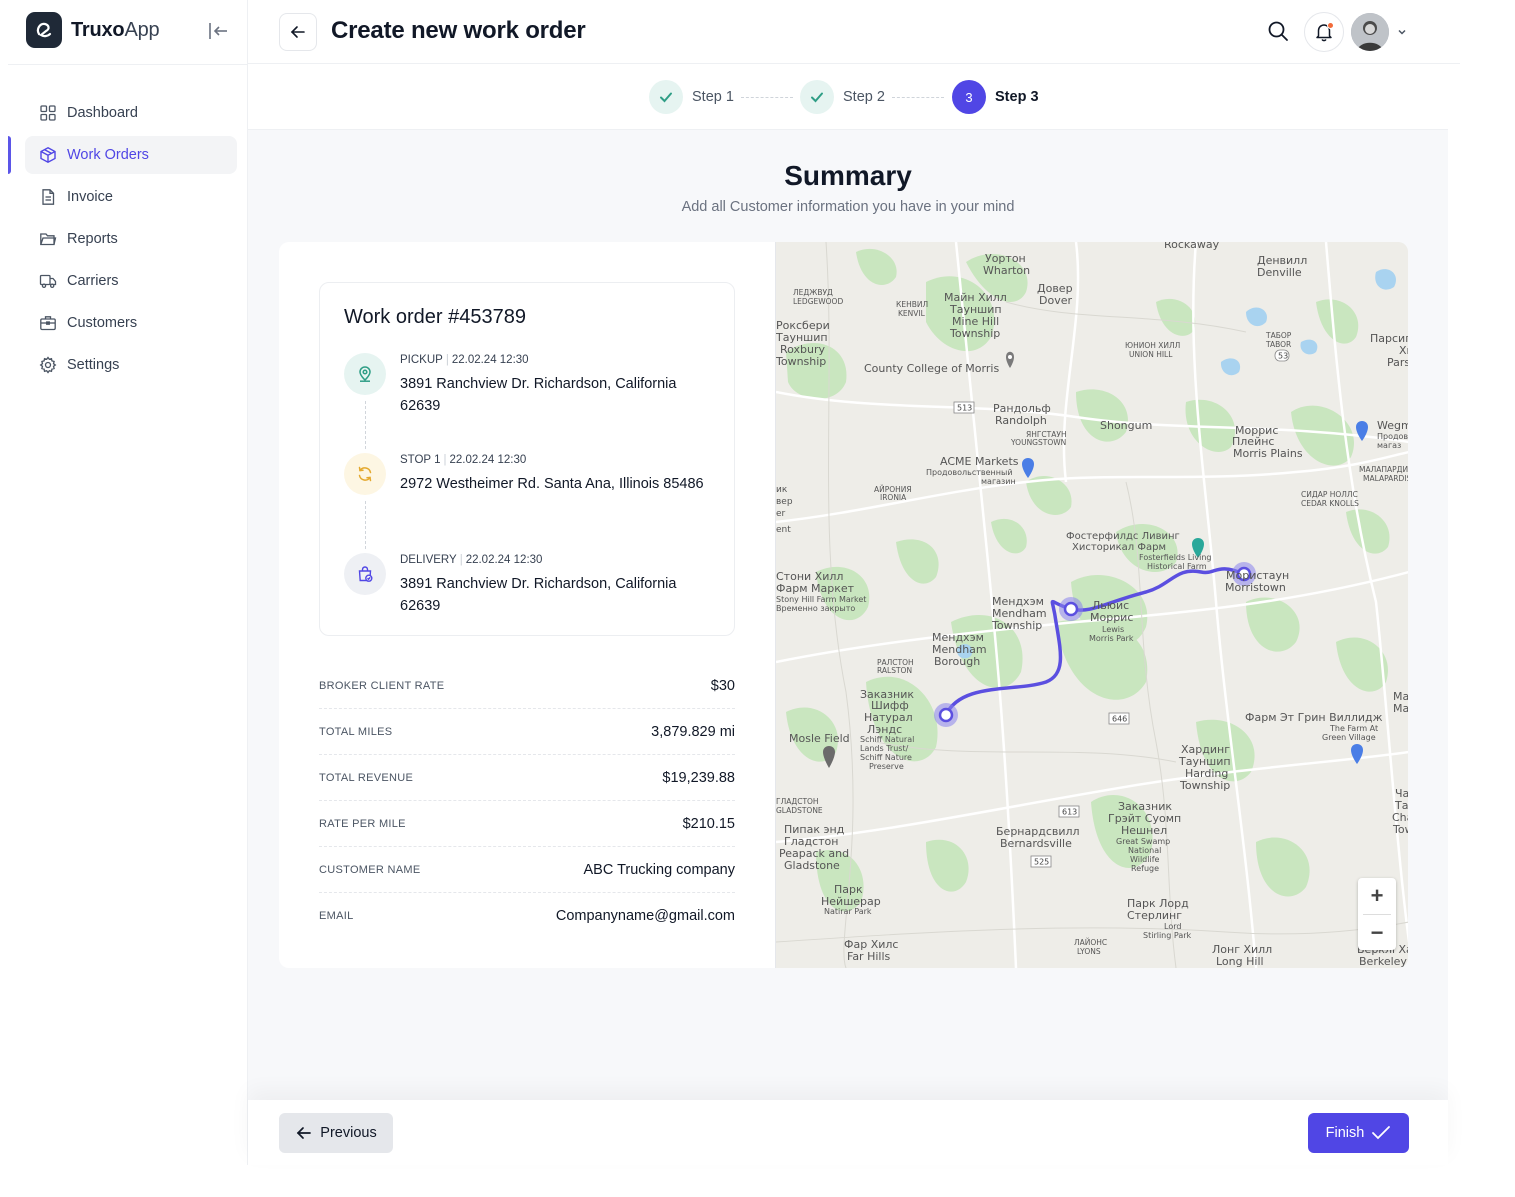 This screenshot has height=1197, width=1515. What do you see at coordinates (463, 460) in the screenshot?
I see `stop-meta: STOP 1 | 22.02.24 12:30` at bounding box center [463, 460].